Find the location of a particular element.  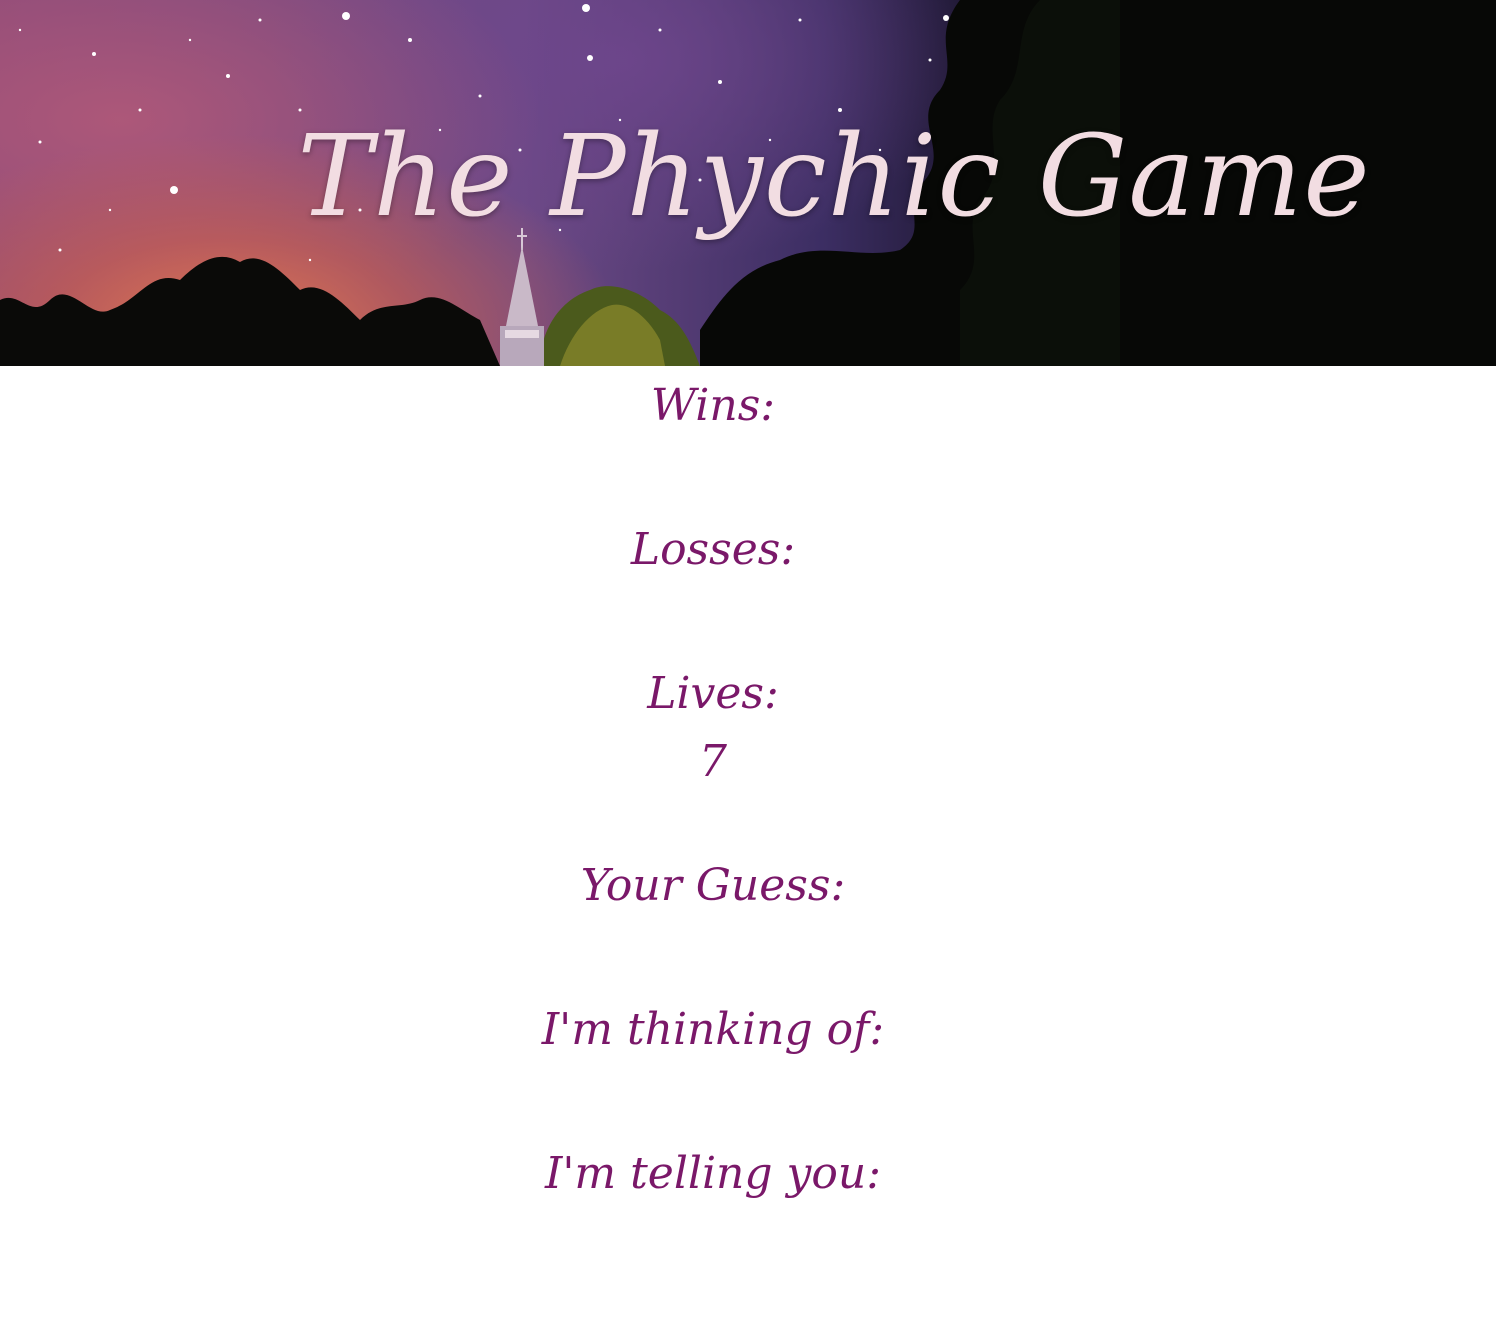

game-title: The Phychic Game is located at coordinates (834, 177).